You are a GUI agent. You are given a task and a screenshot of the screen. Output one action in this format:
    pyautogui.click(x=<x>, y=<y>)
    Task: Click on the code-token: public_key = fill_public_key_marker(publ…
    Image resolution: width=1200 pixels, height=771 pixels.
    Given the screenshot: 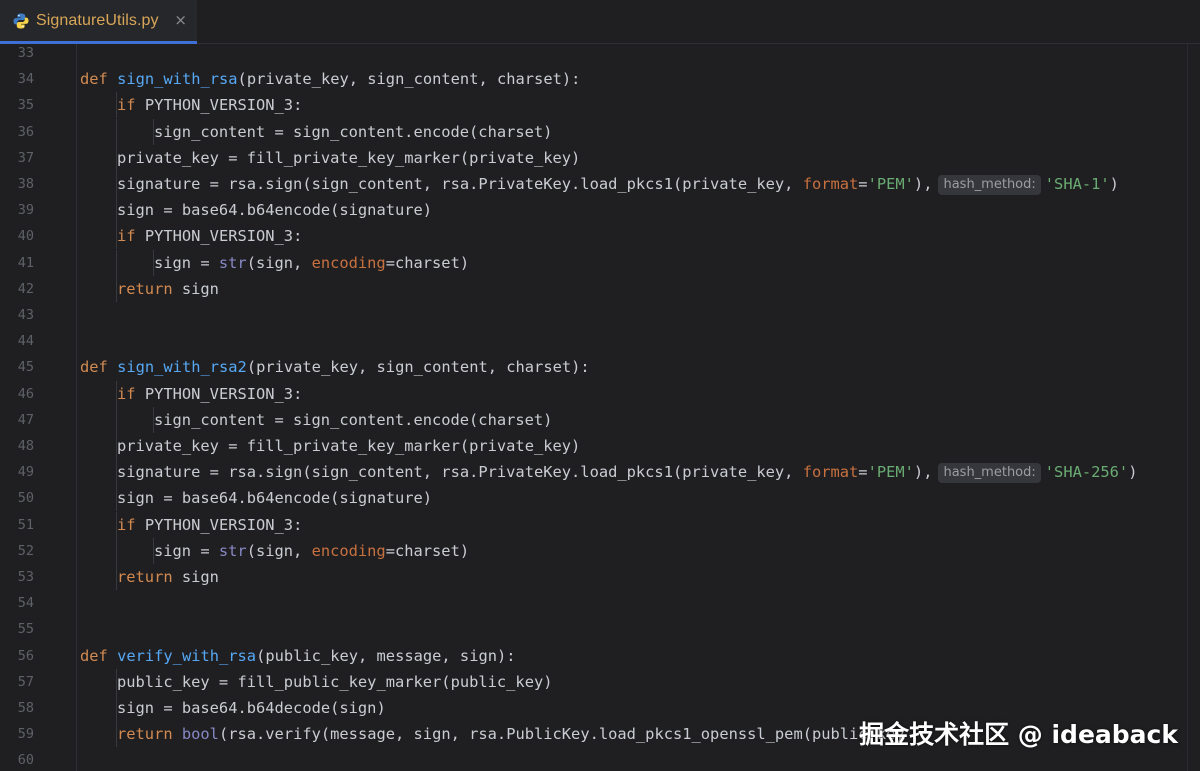 What is the action you would take?
    pyautogui.click(x=335, y=681)
    